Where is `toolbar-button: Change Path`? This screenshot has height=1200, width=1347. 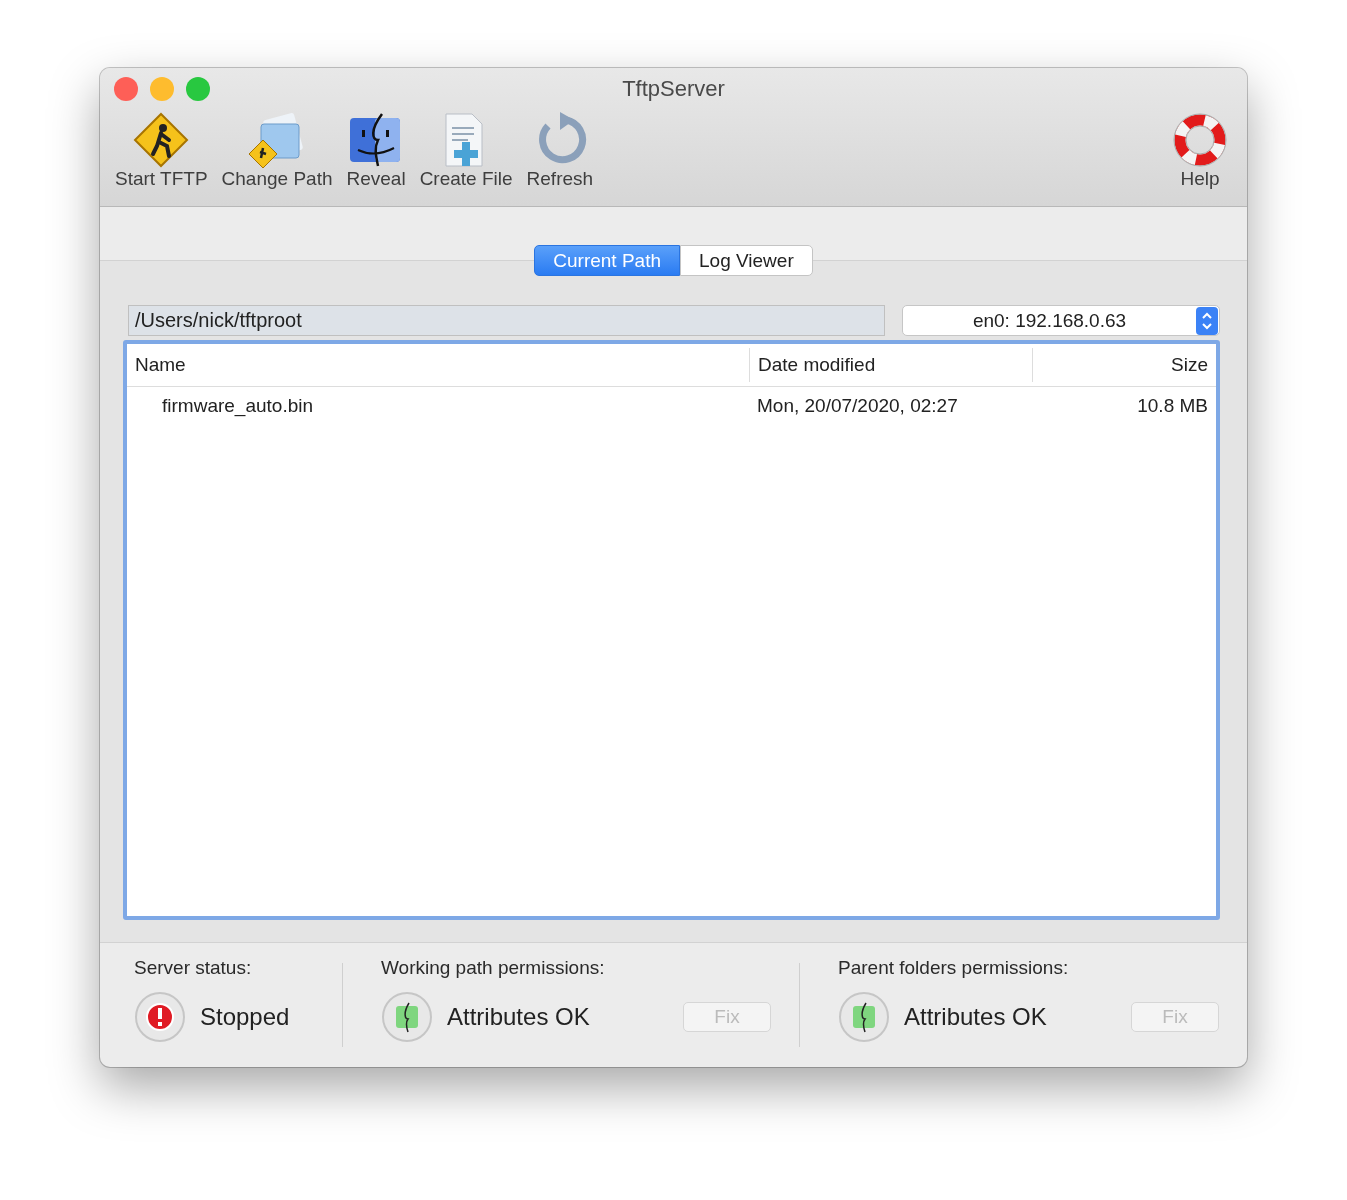
toolbar-button: Change Path is located at coordinates (277, 157).